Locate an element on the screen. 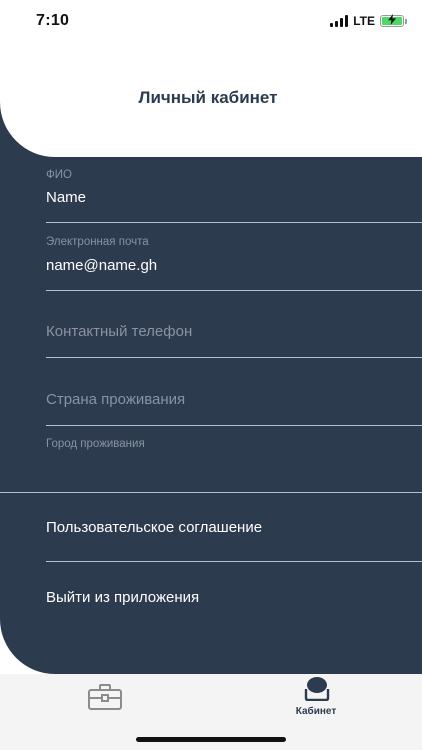 This screenshot has width=422, height=750. charging-bolt-icon is located at coordinates (392, 19).